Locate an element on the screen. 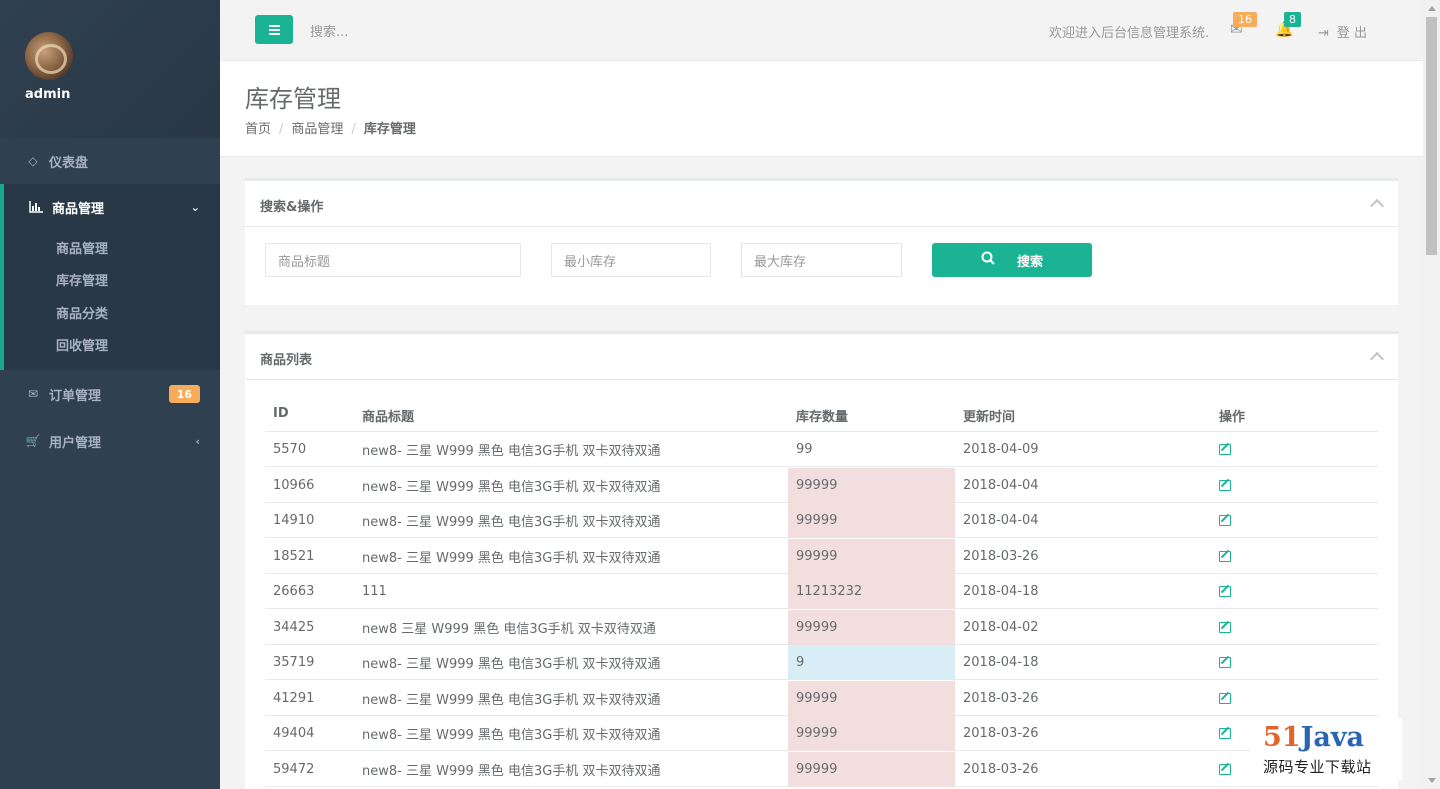 This screenshot has width=1440, height=789. submenu-item-product-management: 商品管理 is located at coordinates (82, 247).